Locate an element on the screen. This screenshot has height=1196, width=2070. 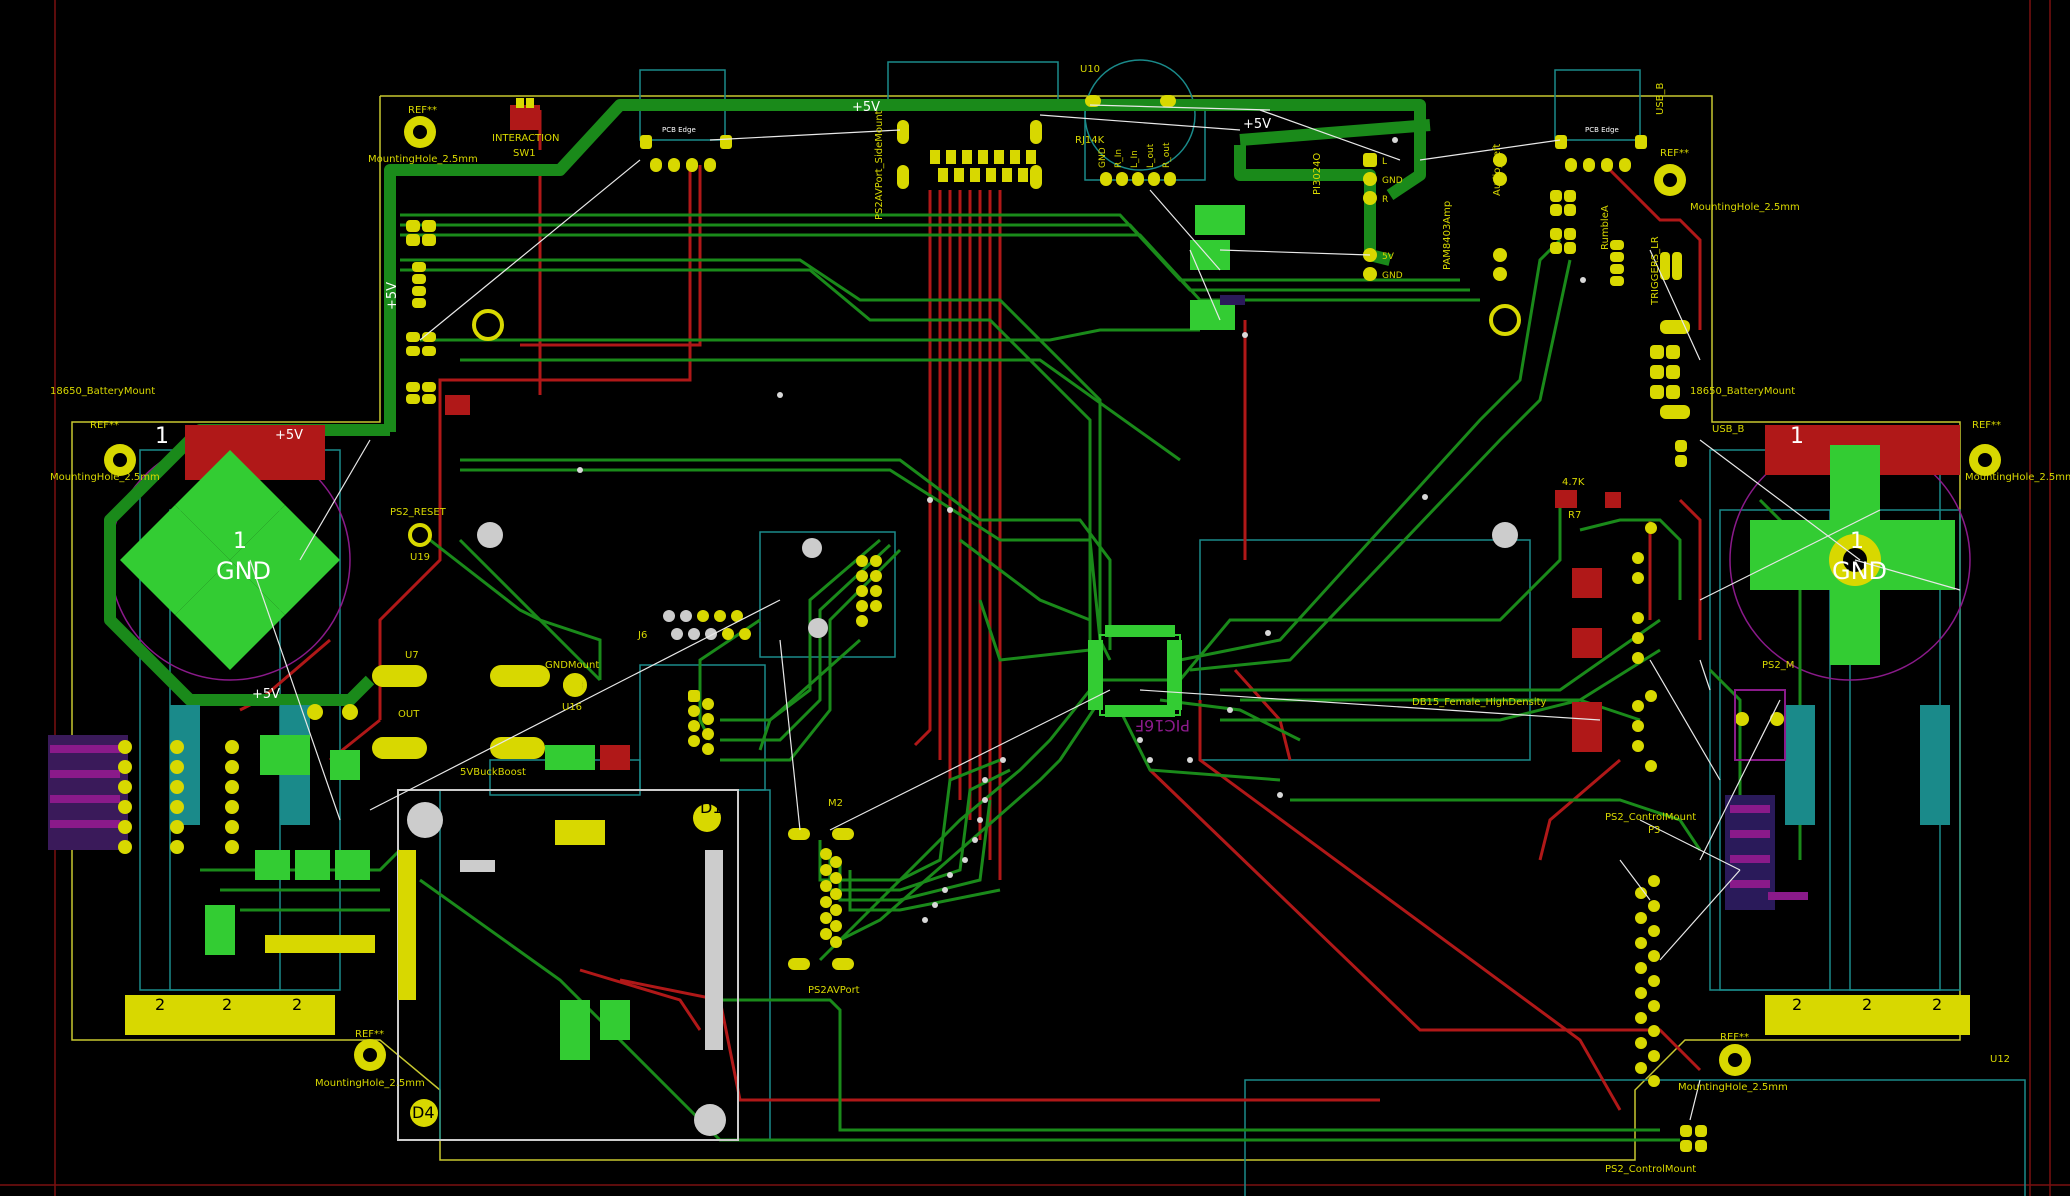
buck-boost-module is located at coordinates (568, 943).